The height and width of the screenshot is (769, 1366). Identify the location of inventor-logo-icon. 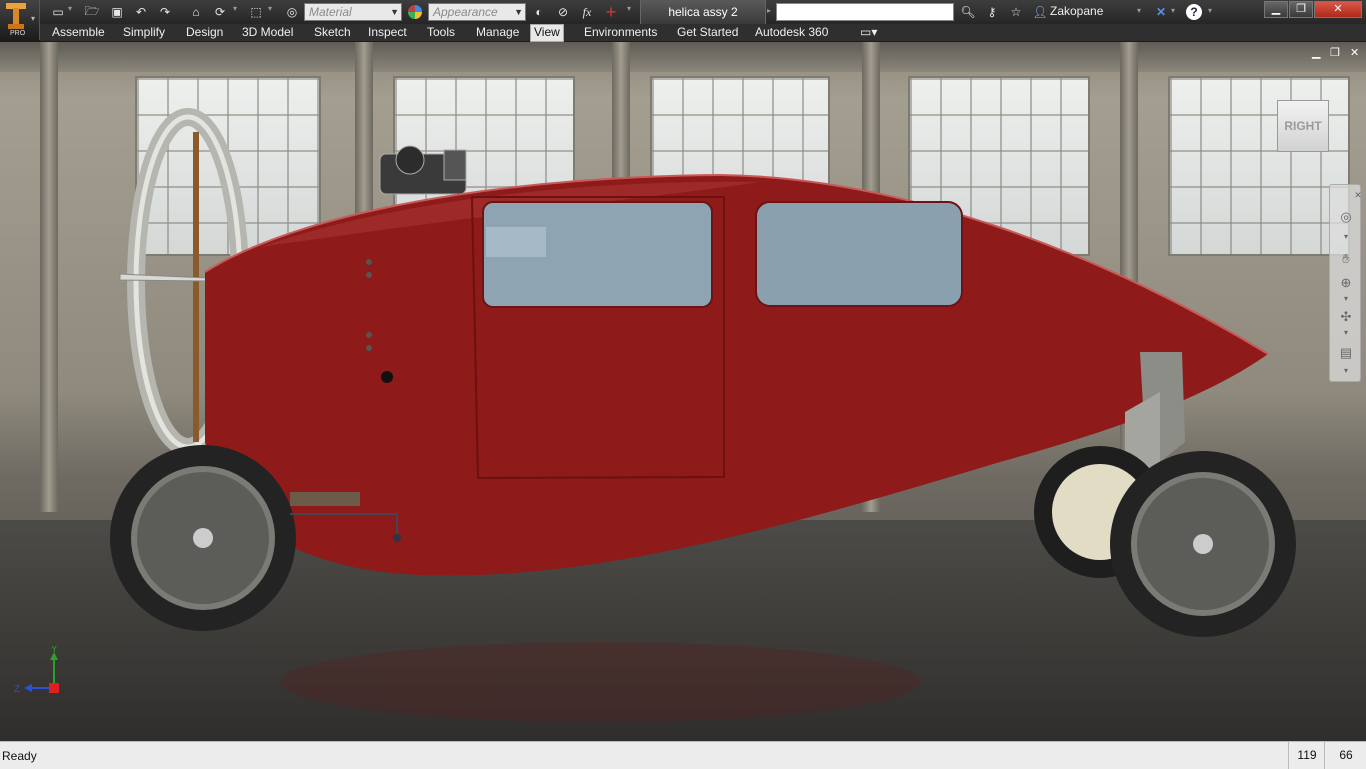
(16, 16).